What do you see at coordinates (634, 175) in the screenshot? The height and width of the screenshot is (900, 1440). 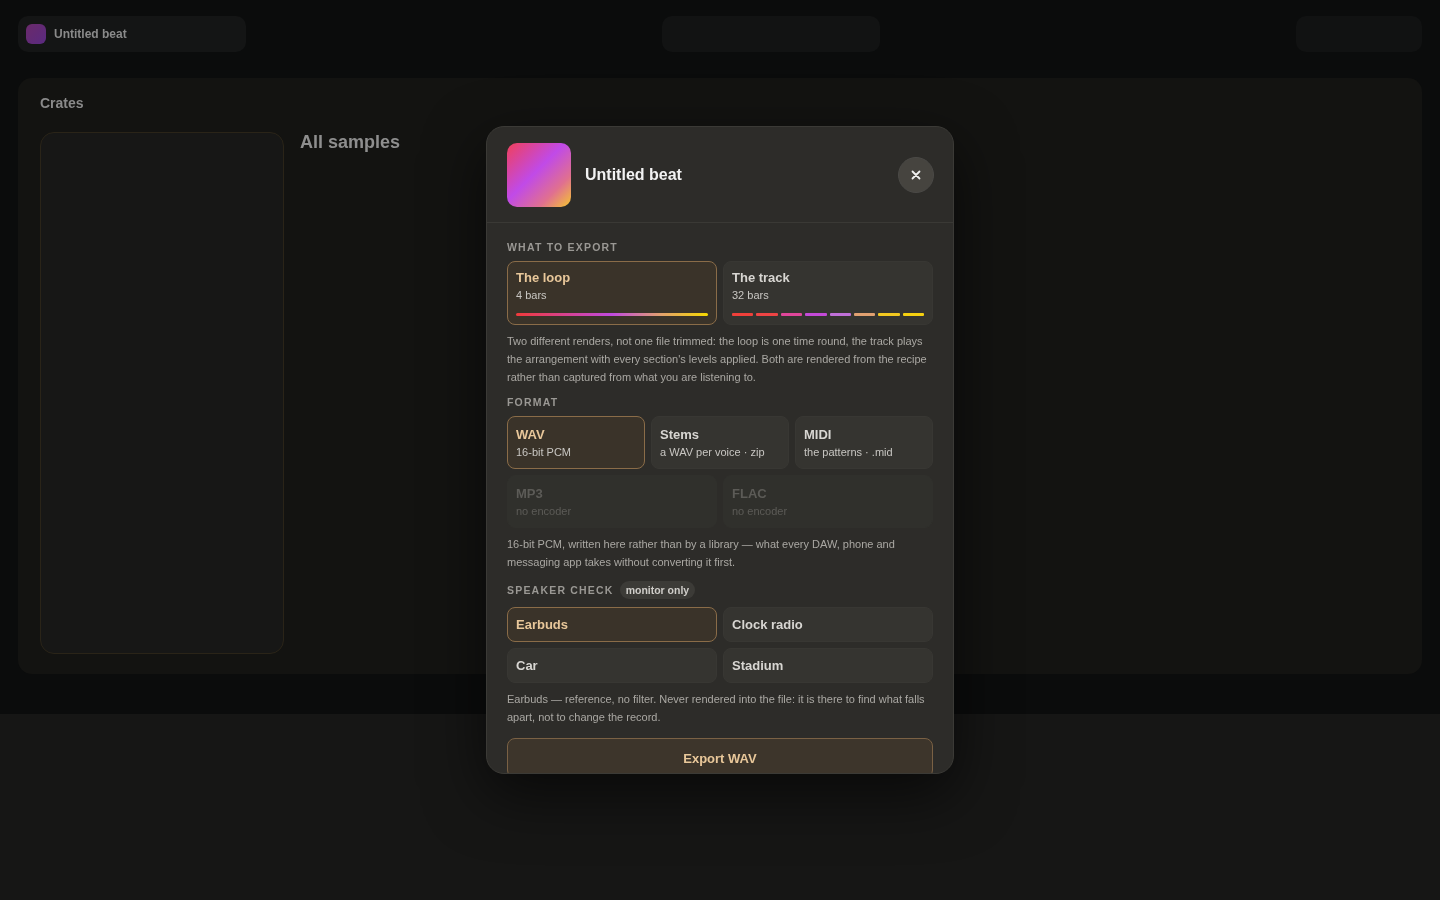 I see `dialog-title: Untitled beat` at bounding box center [634, 175].